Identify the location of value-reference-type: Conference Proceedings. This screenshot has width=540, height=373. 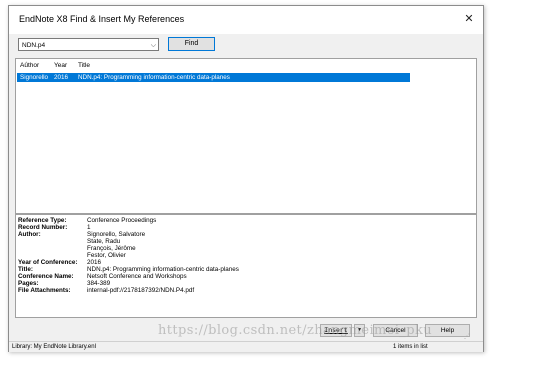
(122, 220).